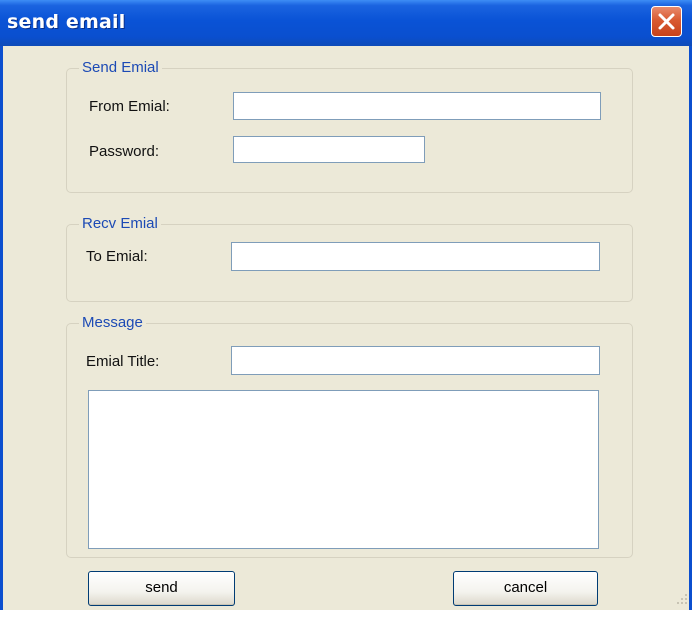 The image size is (692, 623). What do you see at coordinates (417, 106) in the screenshot?
I see `from-email-input` at bounding box center [417, 106].